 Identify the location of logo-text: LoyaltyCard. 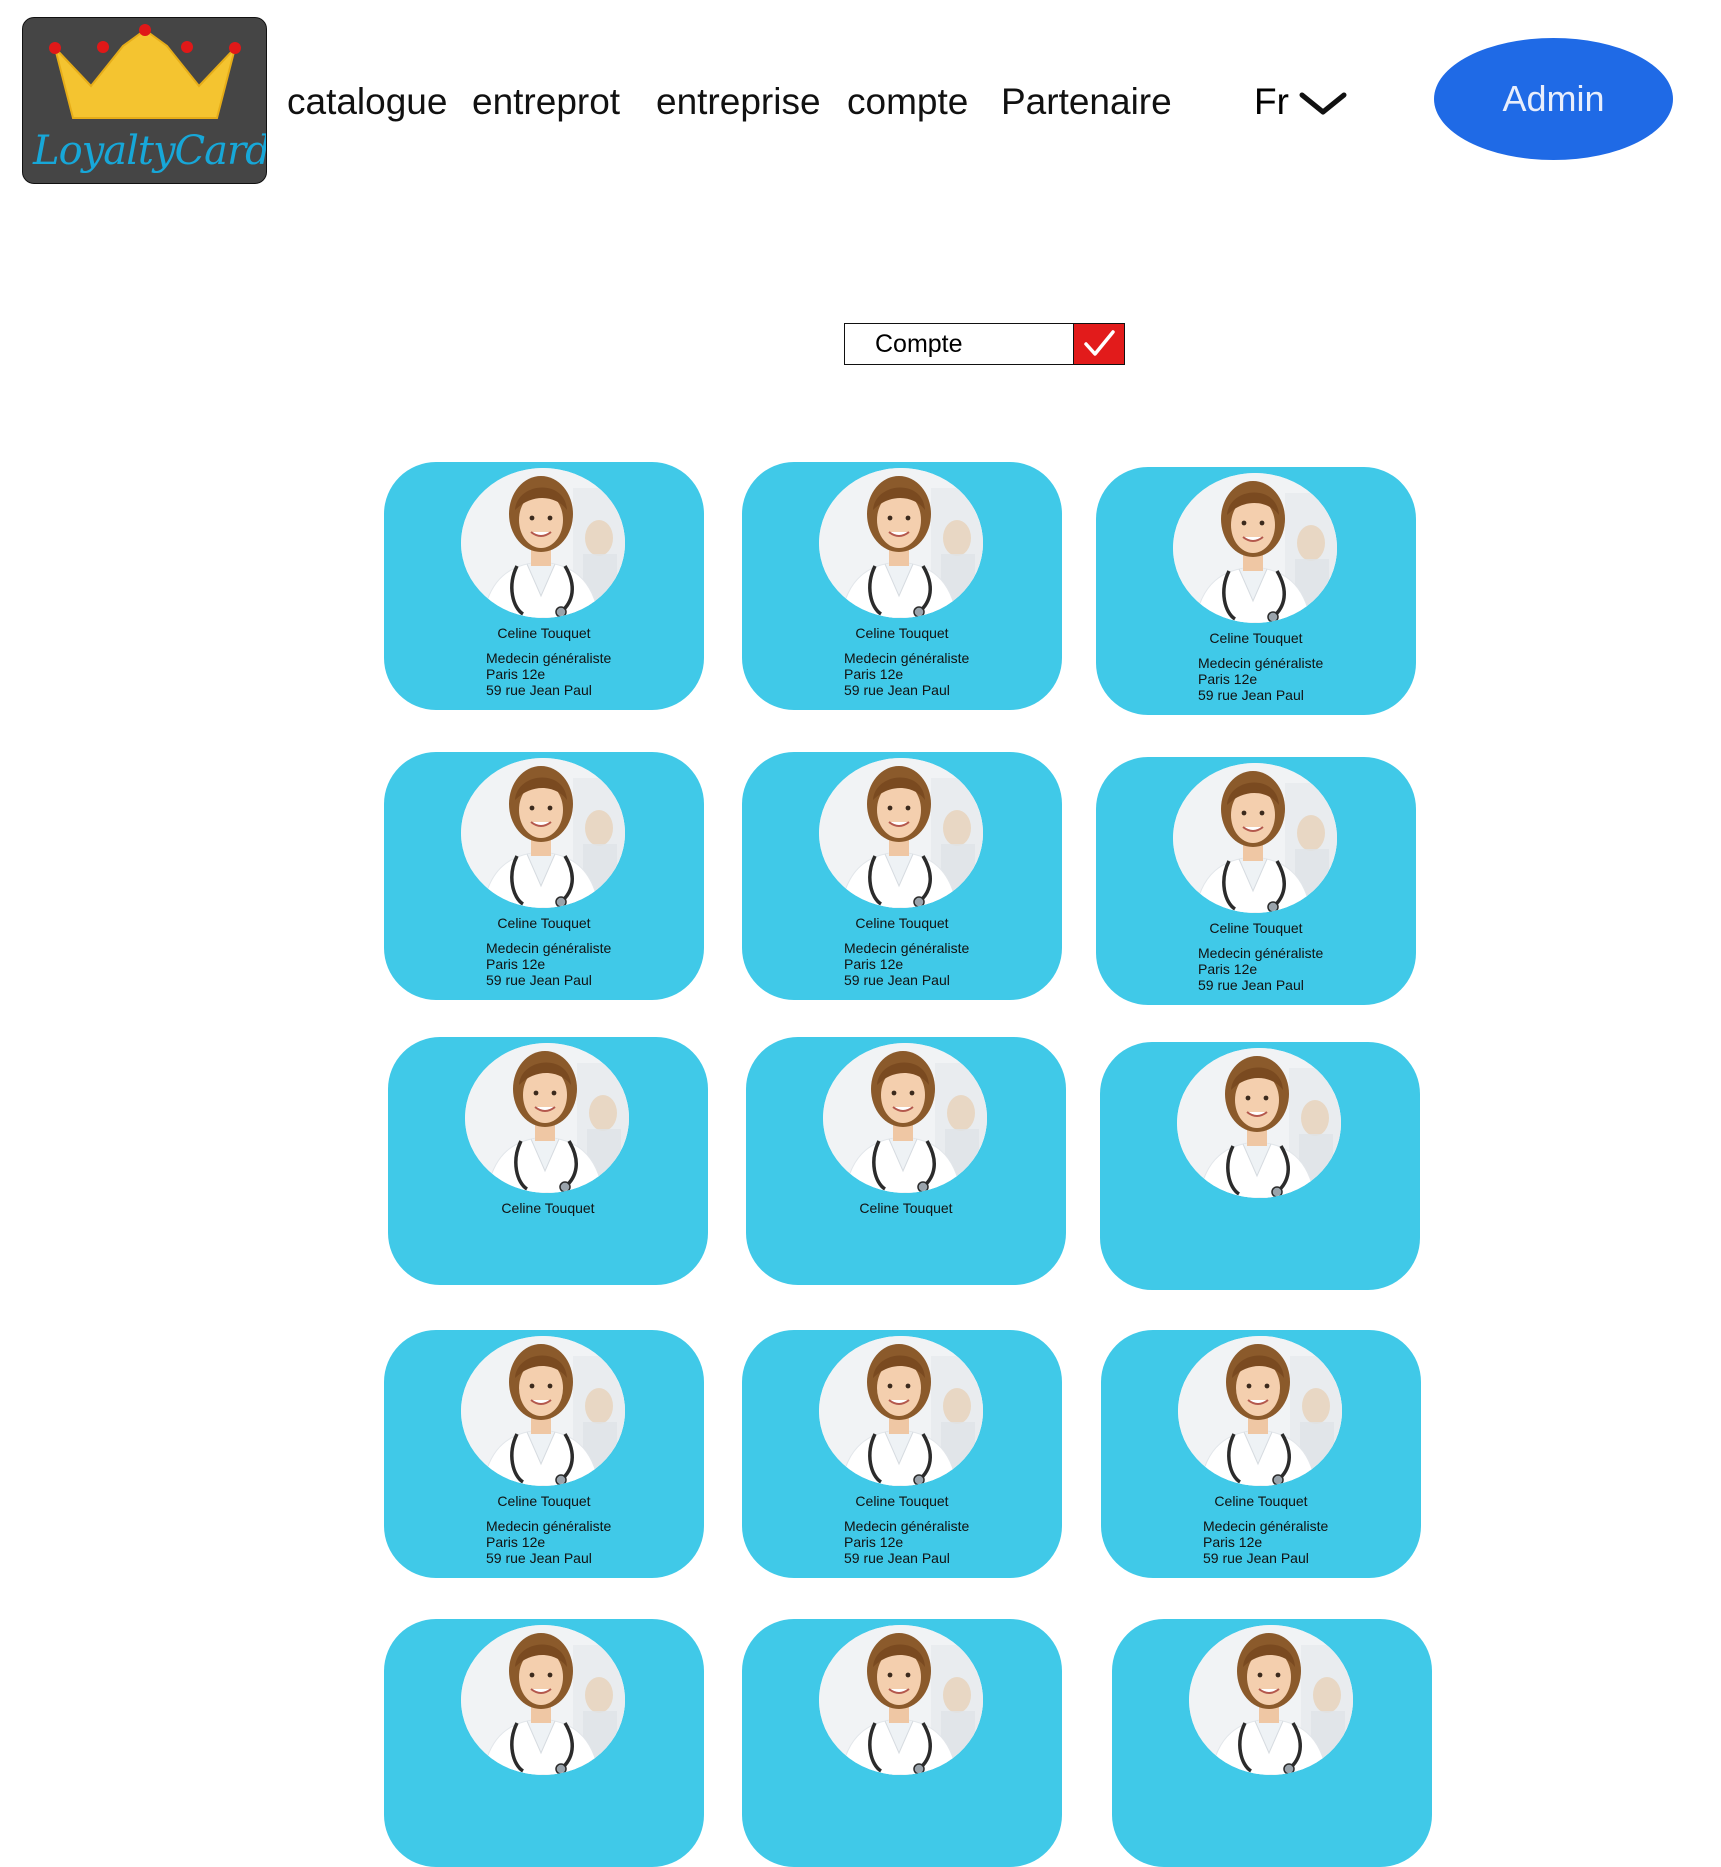
(150, 151).